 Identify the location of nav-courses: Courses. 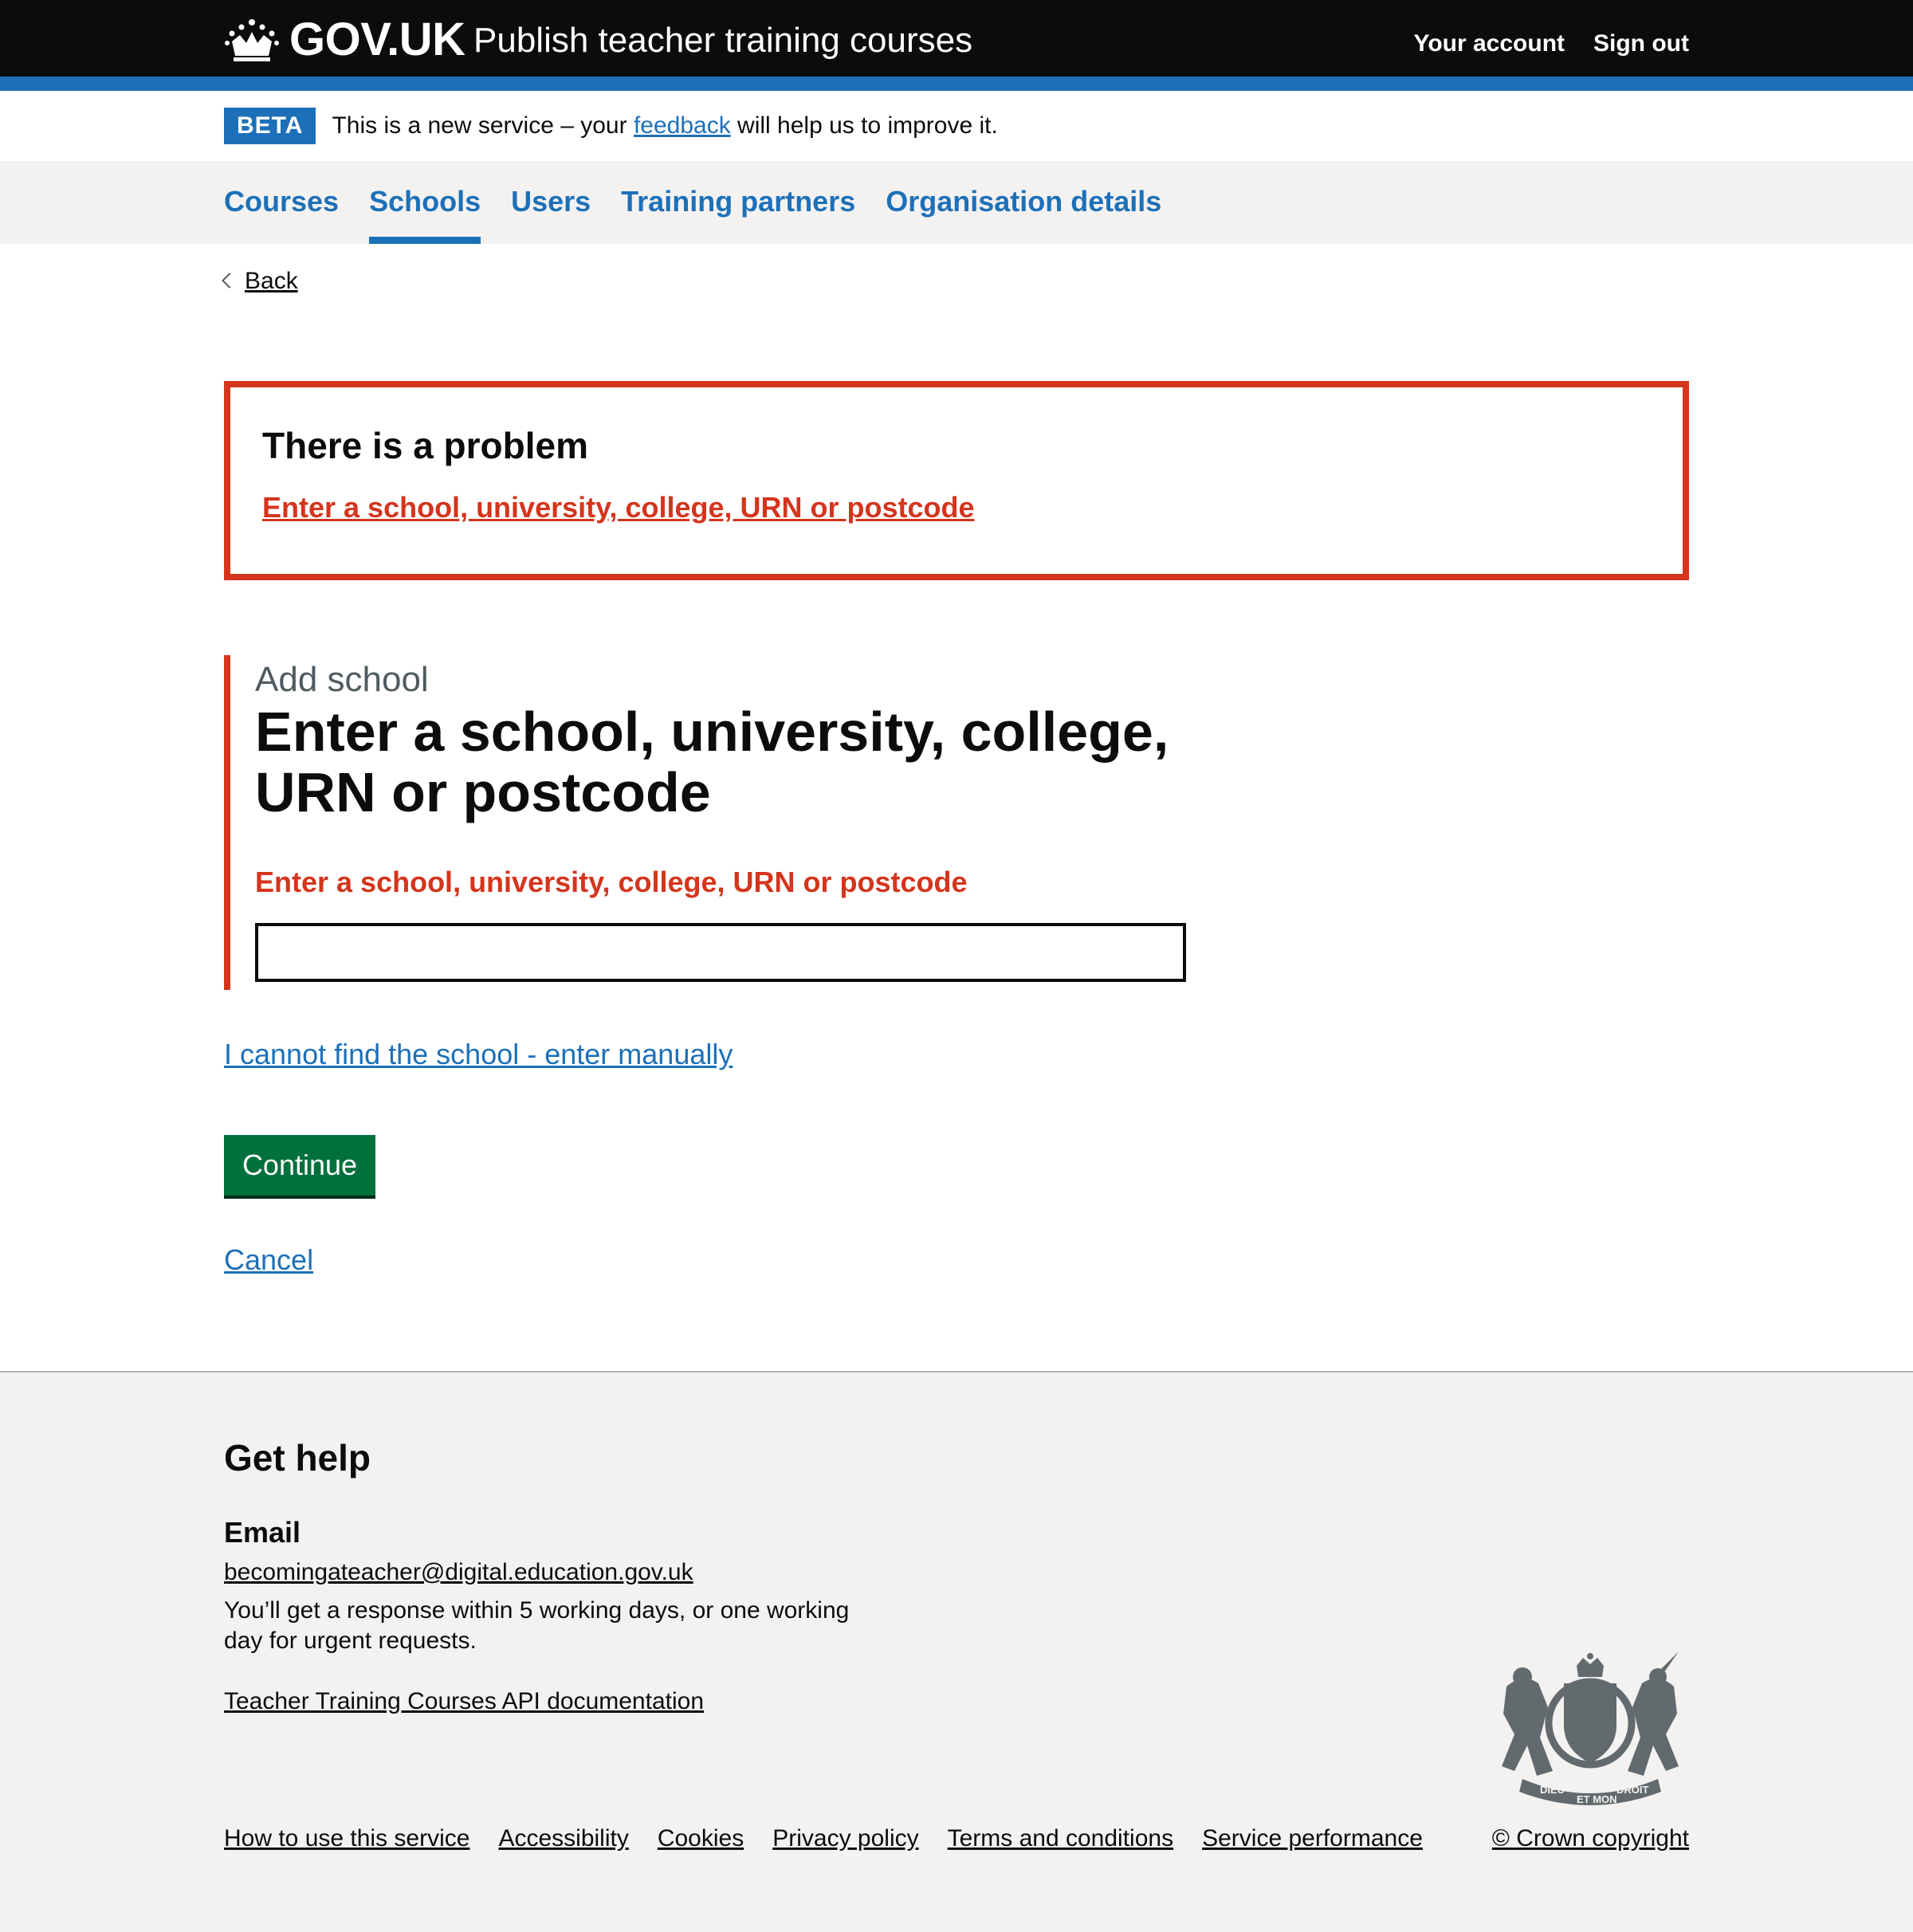
(282, 202).